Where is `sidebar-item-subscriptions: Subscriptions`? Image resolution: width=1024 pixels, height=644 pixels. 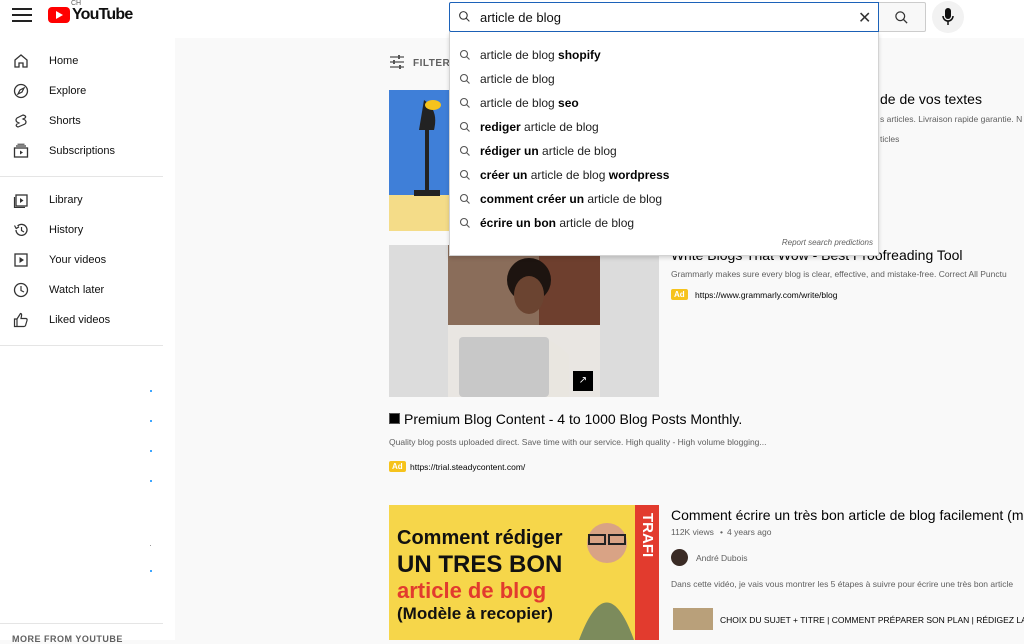 sidebar-item-subscriptions: Subscriptions is located at coordinates (82, 151).